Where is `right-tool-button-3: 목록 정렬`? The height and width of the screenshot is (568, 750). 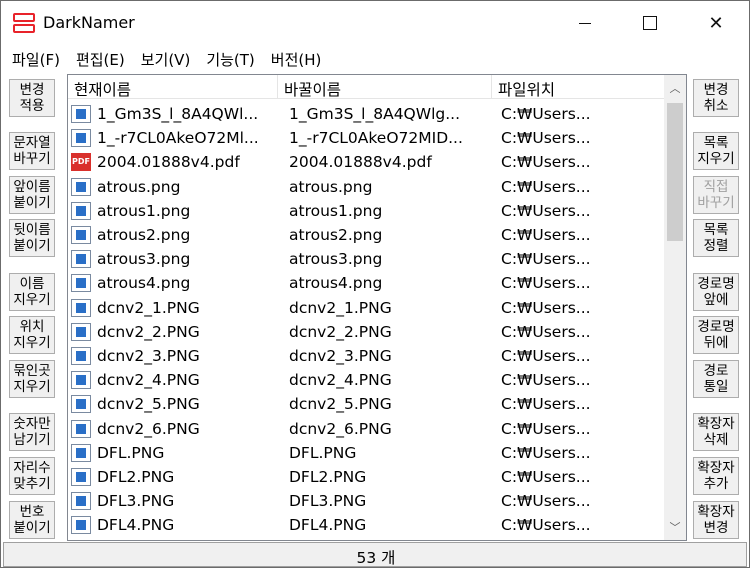 right-tool-button-3: 목록 정렬 is located at coordinates (716, 238).